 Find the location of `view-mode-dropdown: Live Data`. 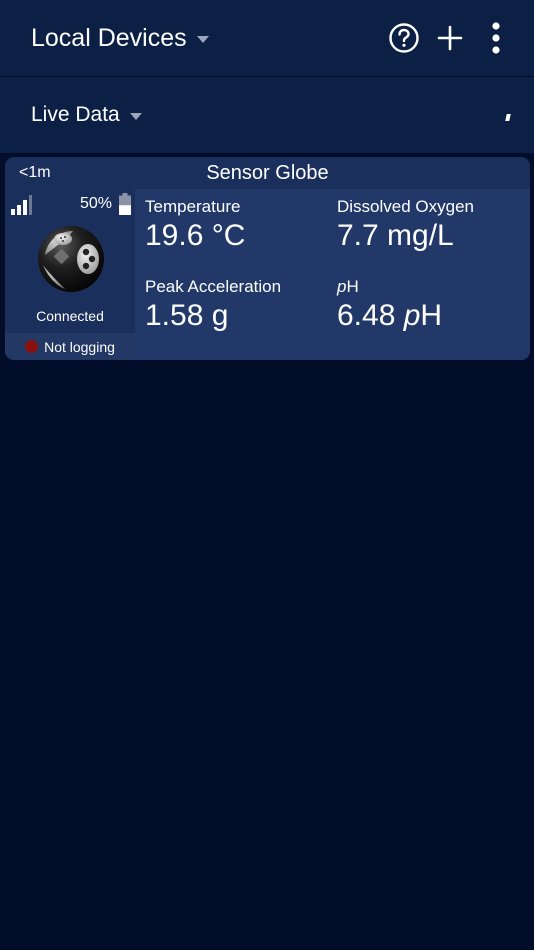

view-mode-dropdown: Live Data is located at coordinates (86, 115).